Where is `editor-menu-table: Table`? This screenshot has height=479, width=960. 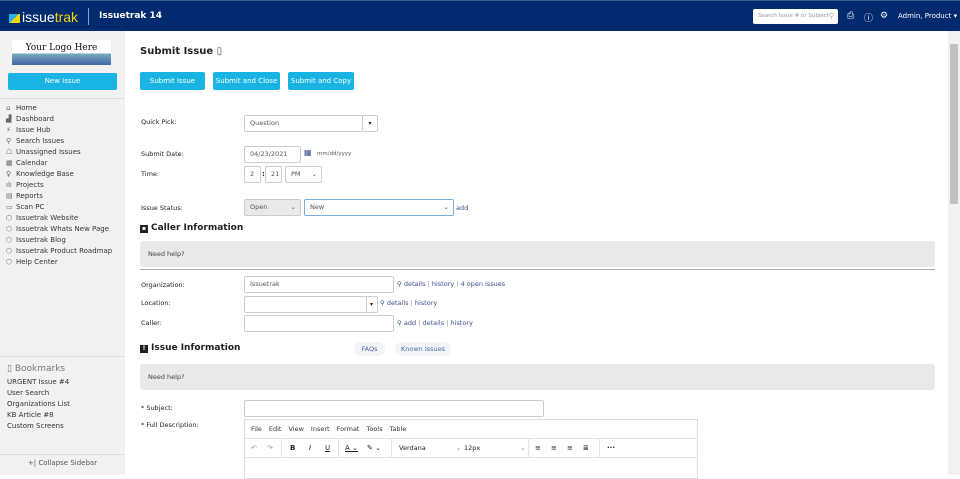 editor-menu-table: Table is located at coordinates (398, 429).